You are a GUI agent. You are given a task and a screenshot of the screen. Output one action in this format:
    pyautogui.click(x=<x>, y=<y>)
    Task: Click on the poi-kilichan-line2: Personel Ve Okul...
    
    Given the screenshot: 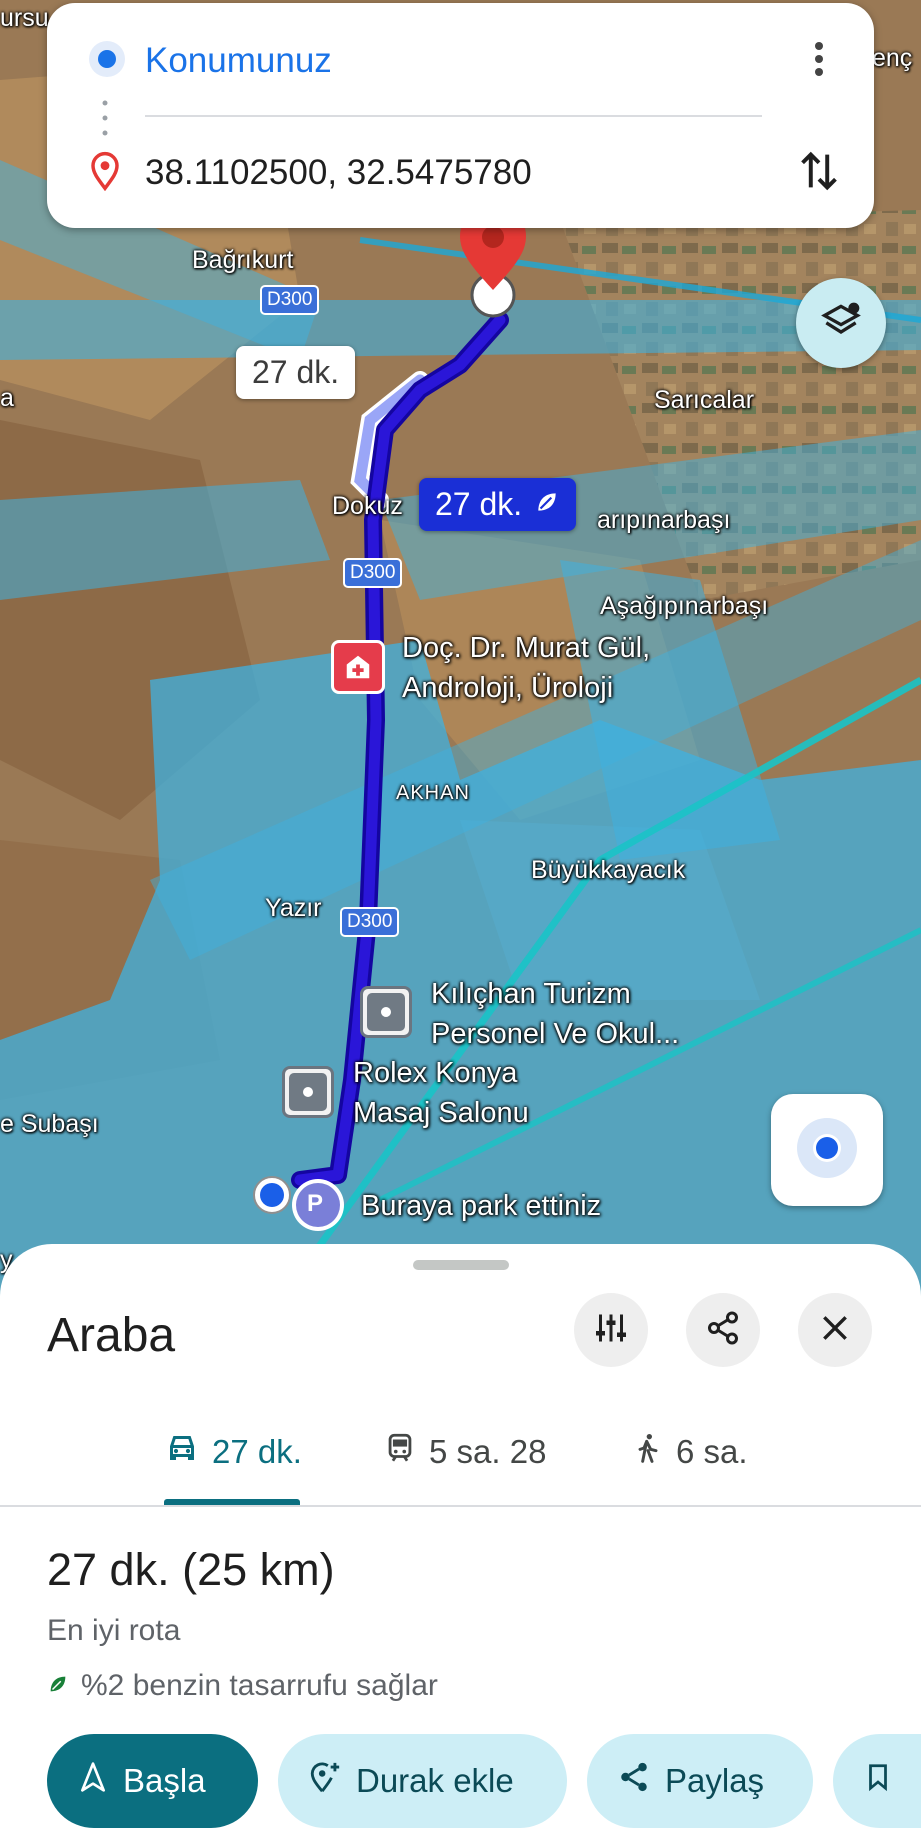 What is the action you would take?
    pyautogui.click(x=555, y=1034)
    